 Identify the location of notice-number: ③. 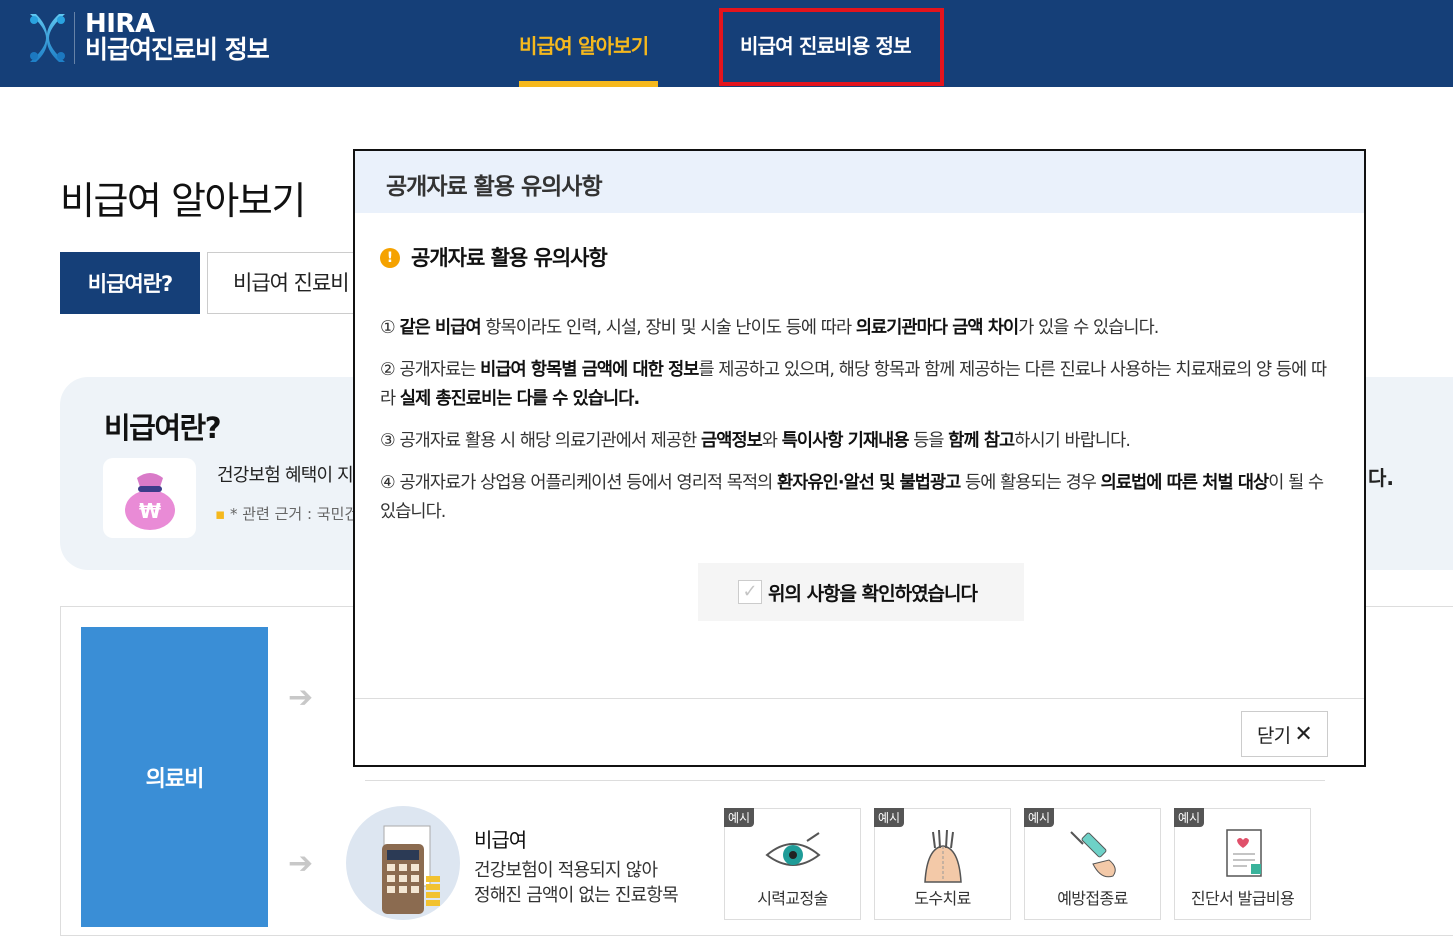
(388, 441).